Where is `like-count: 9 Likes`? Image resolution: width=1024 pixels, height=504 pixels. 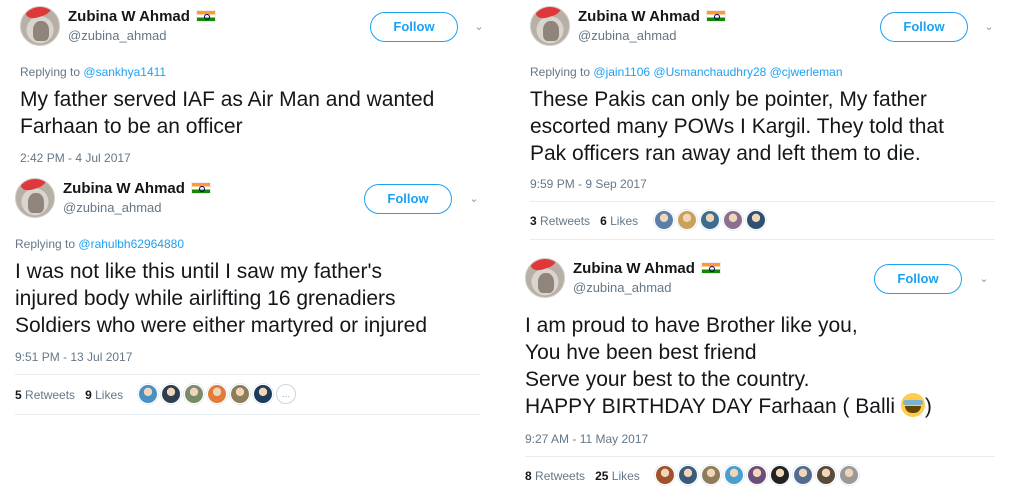 like-count: 9 Likes is located at coordinates (104, 395).